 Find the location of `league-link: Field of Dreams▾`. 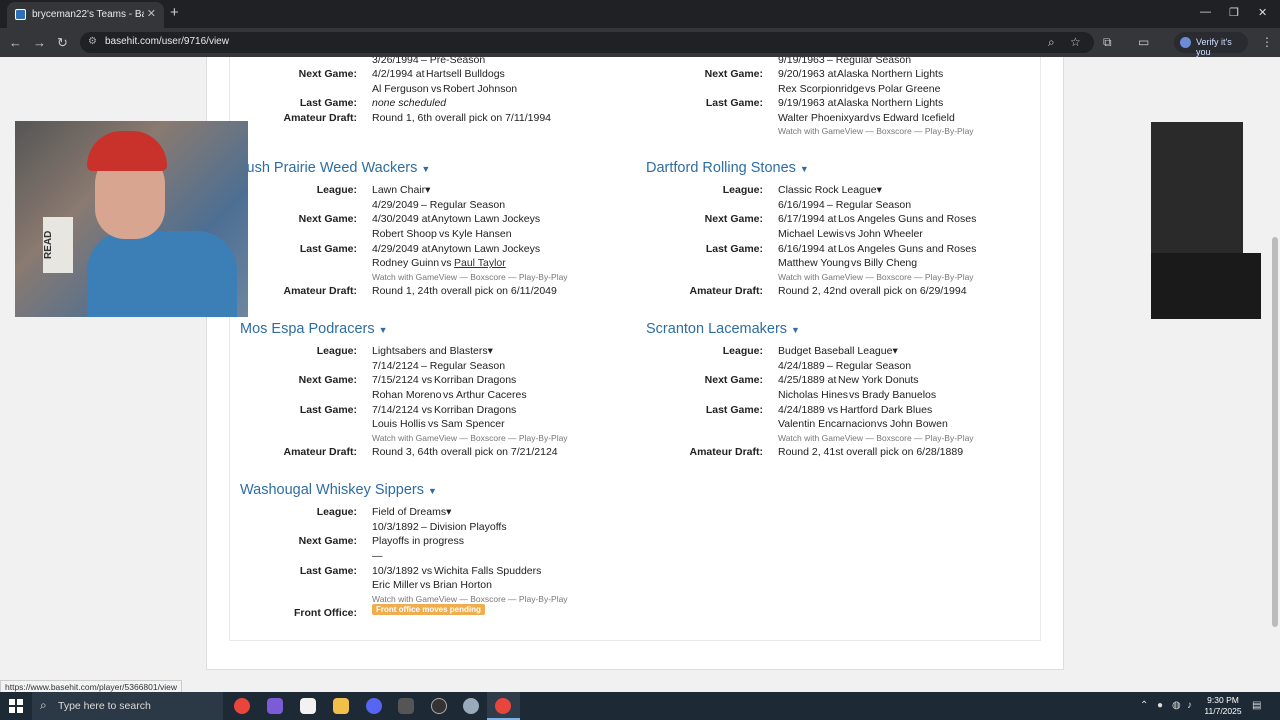

league-link: Field of Dreams▾ is located at coordinates (411, 512).